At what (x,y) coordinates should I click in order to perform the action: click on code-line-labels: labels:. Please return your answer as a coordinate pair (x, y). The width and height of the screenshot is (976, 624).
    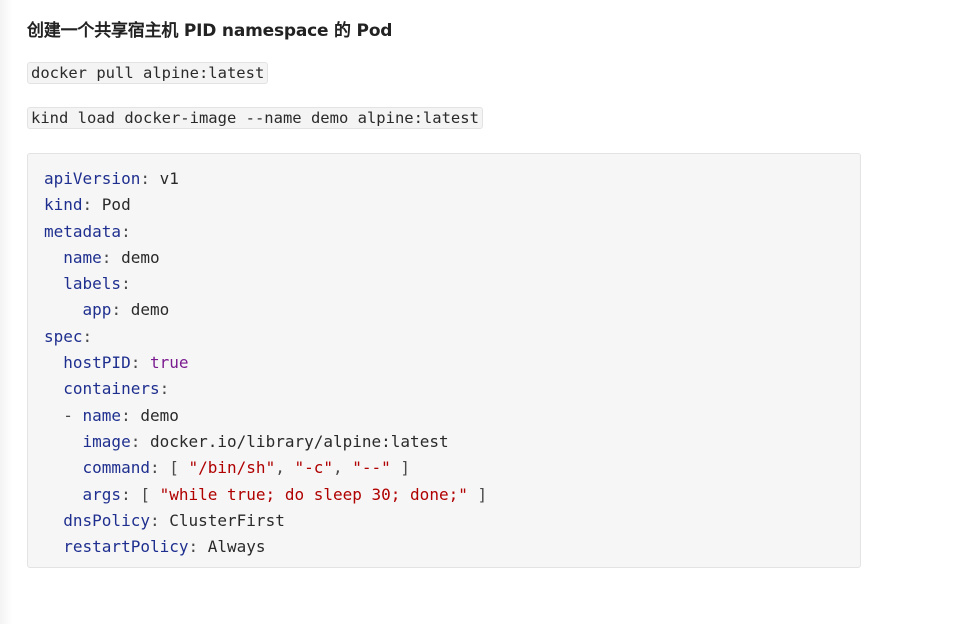
    Looking at the image, I should click on (97, 284).